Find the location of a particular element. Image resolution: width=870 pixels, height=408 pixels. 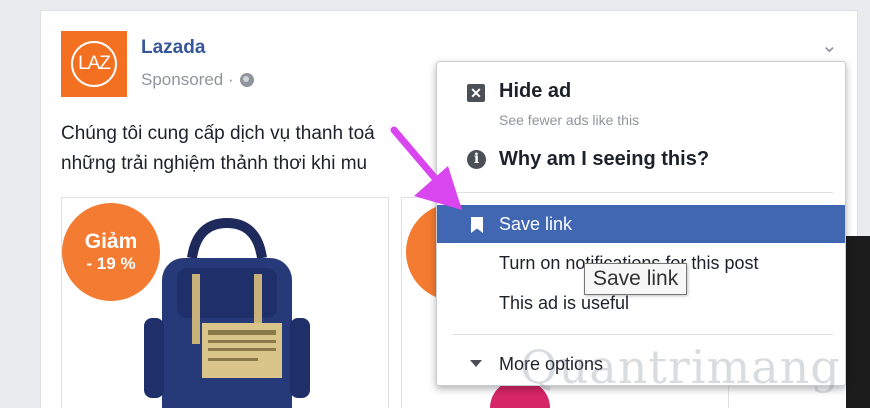

discount-badge: Giảm - 19 % is located at coordinates (111, 252).